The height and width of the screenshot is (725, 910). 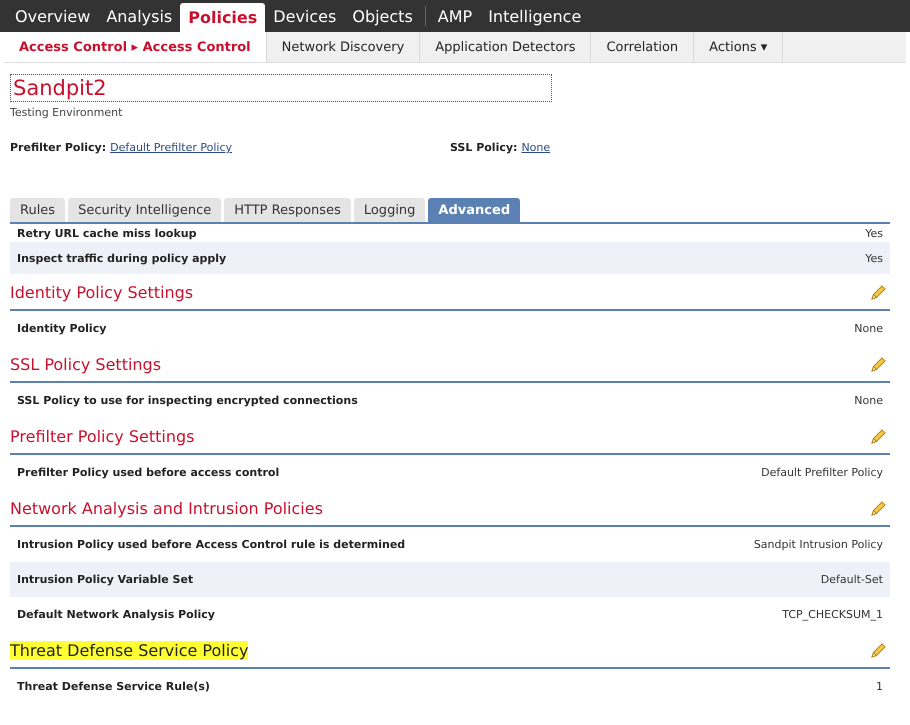 I want to click on ssl-link: None, so click(x=535, y=147).